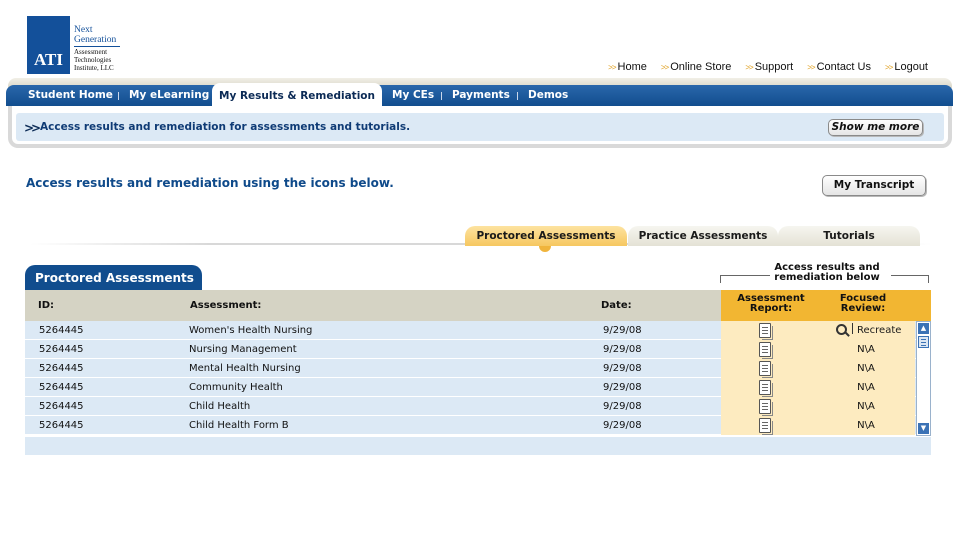 The height and width of the screenshot is (554, 958). What do you see at coordinates (632, 67) in the screenshot?
I see `toplink-label: Home` at bounding box center [632, 67].